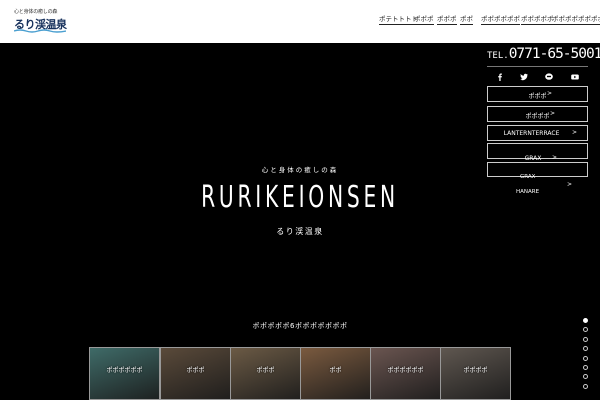 Image resolution: width=600 pixels, height=400 pixels. Describe the element at coordinates (499, 76) in the screenshot. I see `facebook-icon` at that location.